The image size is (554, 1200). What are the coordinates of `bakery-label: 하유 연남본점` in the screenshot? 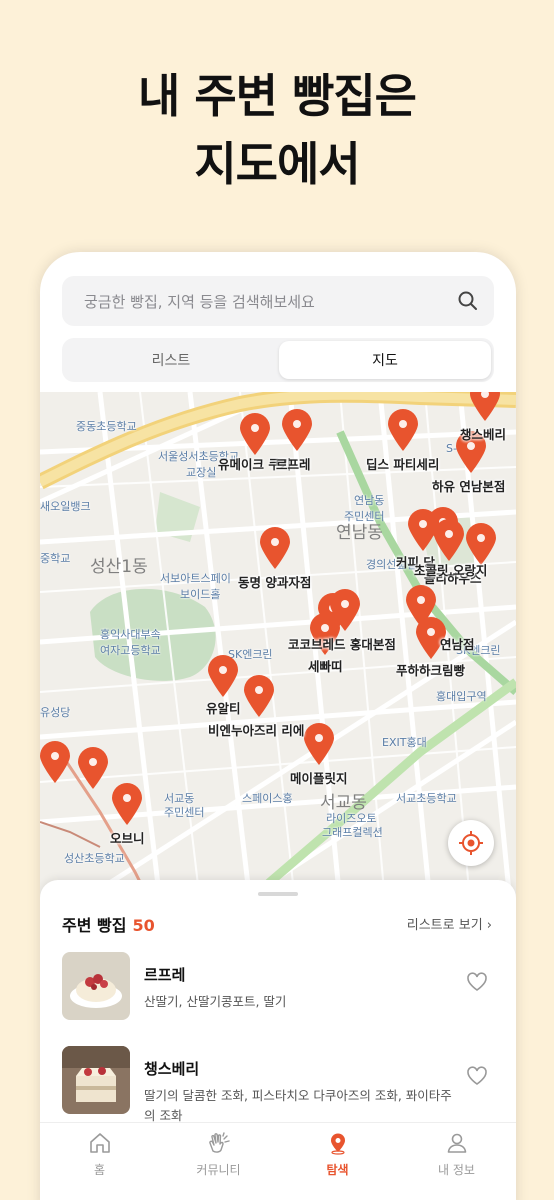 It's located at (469, 486).